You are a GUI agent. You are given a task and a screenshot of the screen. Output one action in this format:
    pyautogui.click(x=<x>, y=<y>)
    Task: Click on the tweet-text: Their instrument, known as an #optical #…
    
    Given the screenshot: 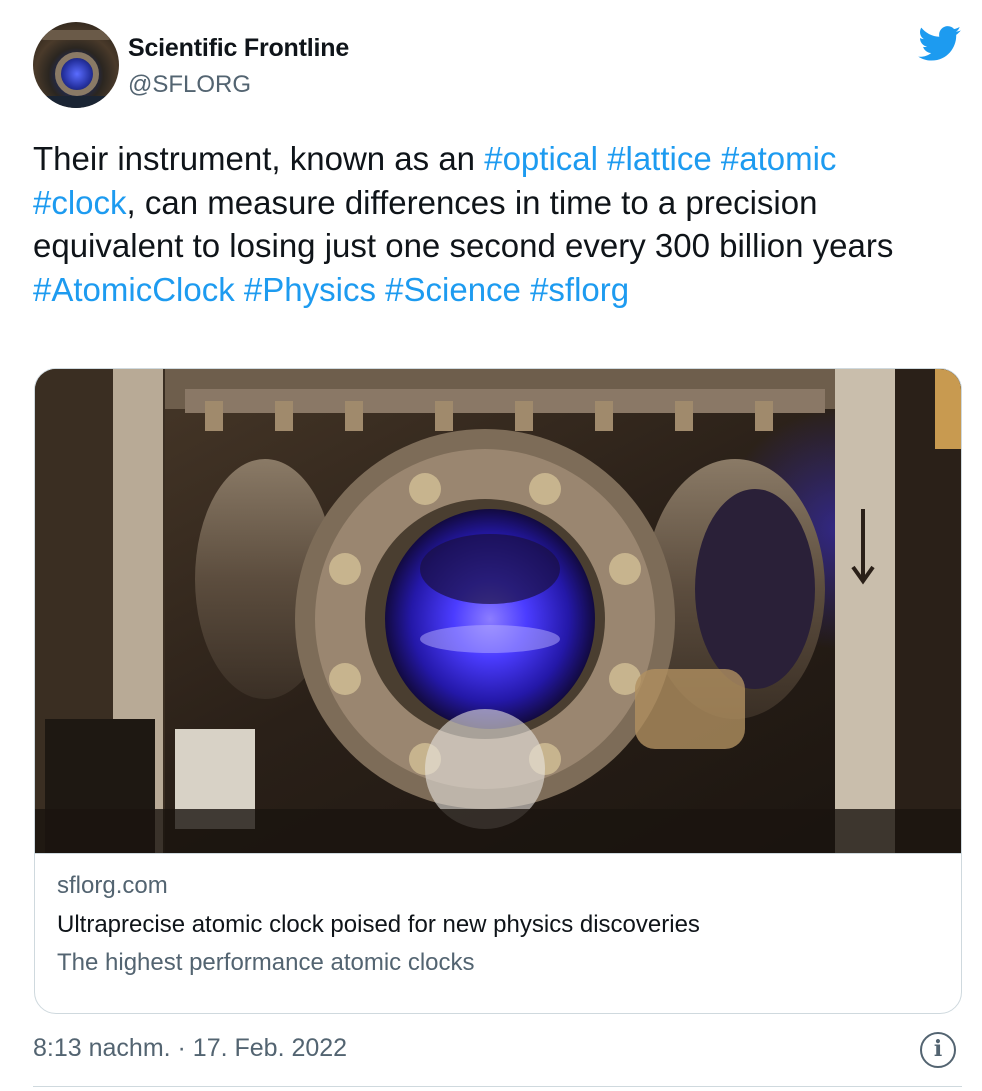 What is the action you would take?
    pyautogui.click(x=483, y=224)
    